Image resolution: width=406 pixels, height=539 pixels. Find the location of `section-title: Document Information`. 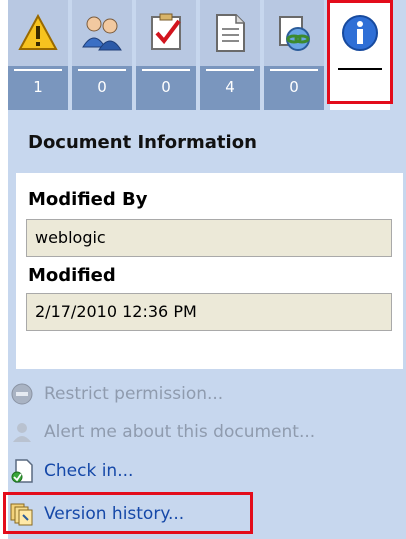

section-title: Document Information is located at coordinates (142, 142).